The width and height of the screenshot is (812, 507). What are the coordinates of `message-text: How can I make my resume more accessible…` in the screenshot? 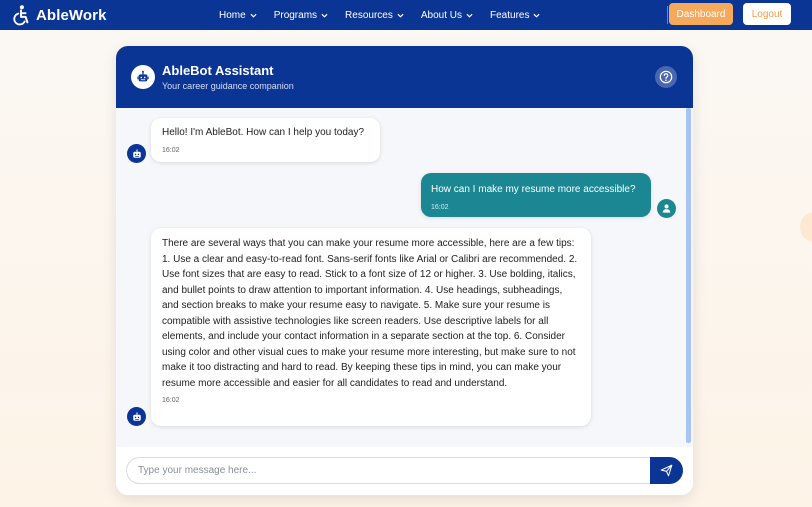 It's located at (533, 189).